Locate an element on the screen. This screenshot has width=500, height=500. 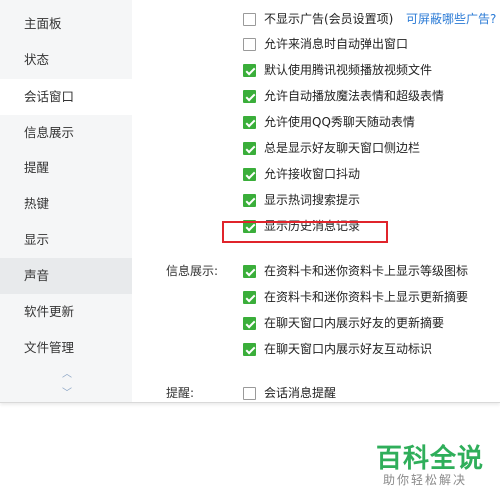
checkbox-chat-update-summary is located at coordinates (249, 323).